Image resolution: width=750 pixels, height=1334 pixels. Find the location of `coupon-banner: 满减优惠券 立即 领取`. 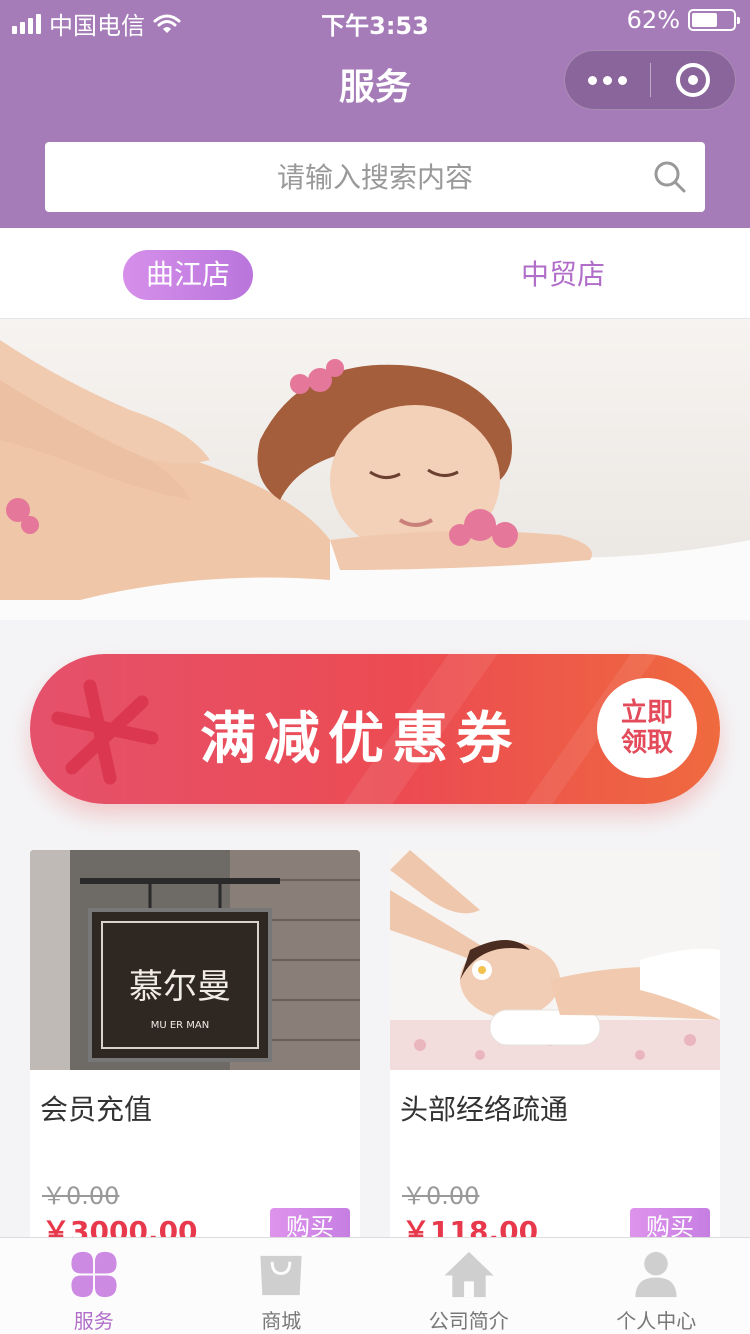

coupon-banner: 满减优惠券 立即 领取 is located at coordinates (375, 729).